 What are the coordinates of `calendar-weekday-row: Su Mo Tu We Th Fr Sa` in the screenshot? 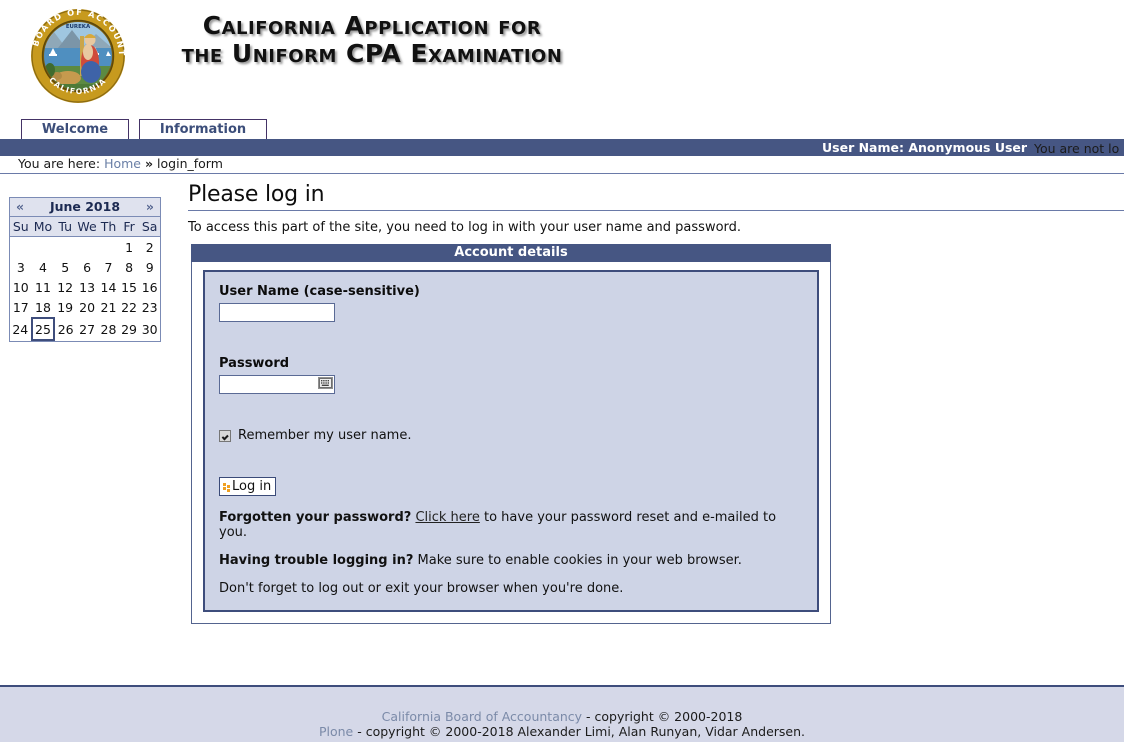 It's located at (85, 227).